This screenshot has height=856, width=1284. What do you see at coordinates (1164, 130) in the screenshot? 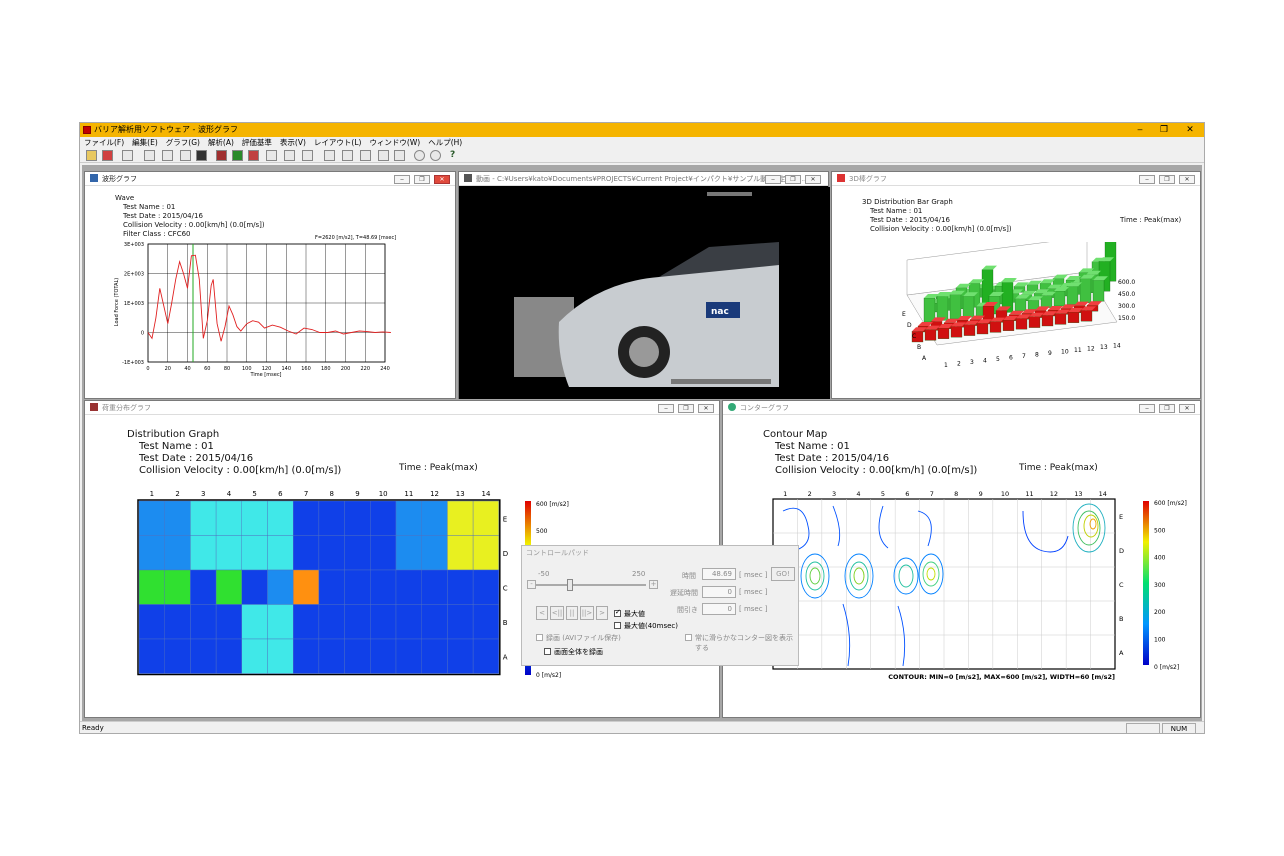
I see `restore-icon: ❐` at bounding box center [1164, 130].